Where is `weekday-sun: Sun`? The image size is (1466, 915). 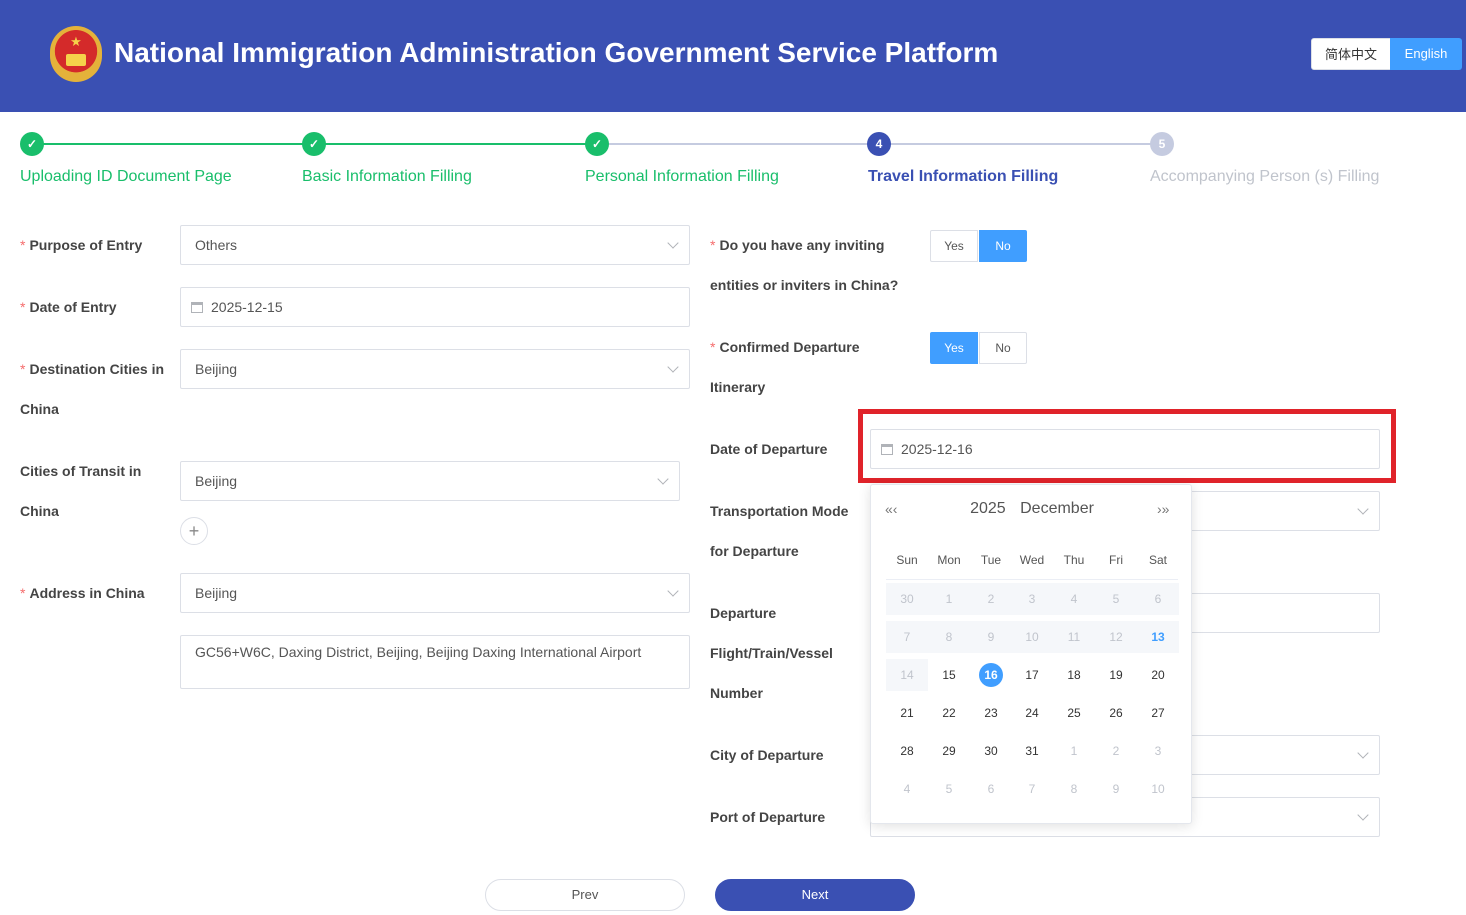 weekday-sun: Sun is located at coordinates (907, 560).